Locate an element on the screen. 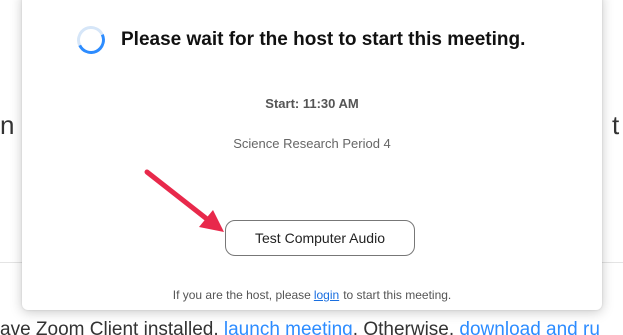 The height and width of the screenshot is (335, 623). loading-spinner-icon is located at coordinates (91, 40).